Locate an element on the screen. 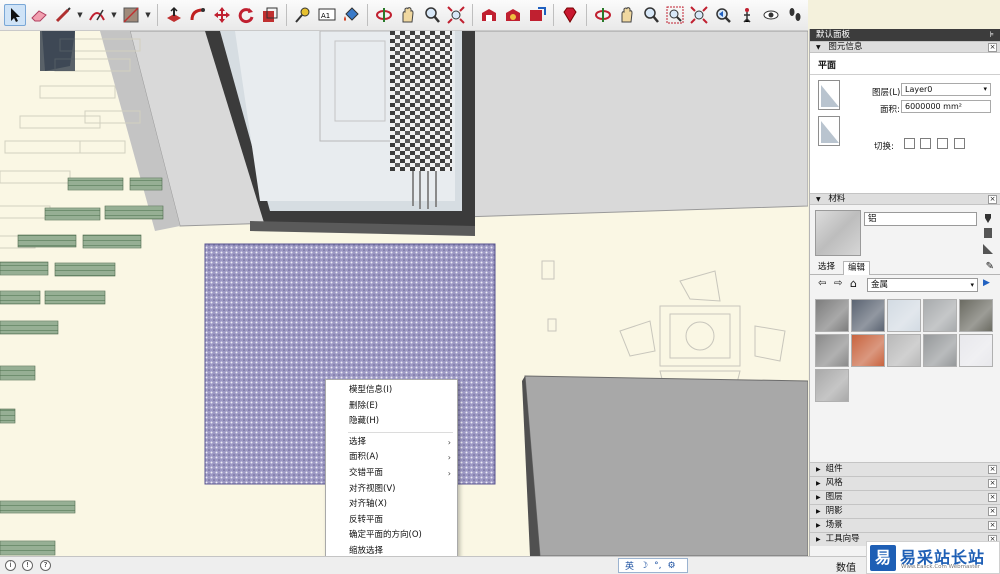 This screenshot has width=1000, height=574. context-menu-item: 模型信息(I) is located at coordinates (391, 391).